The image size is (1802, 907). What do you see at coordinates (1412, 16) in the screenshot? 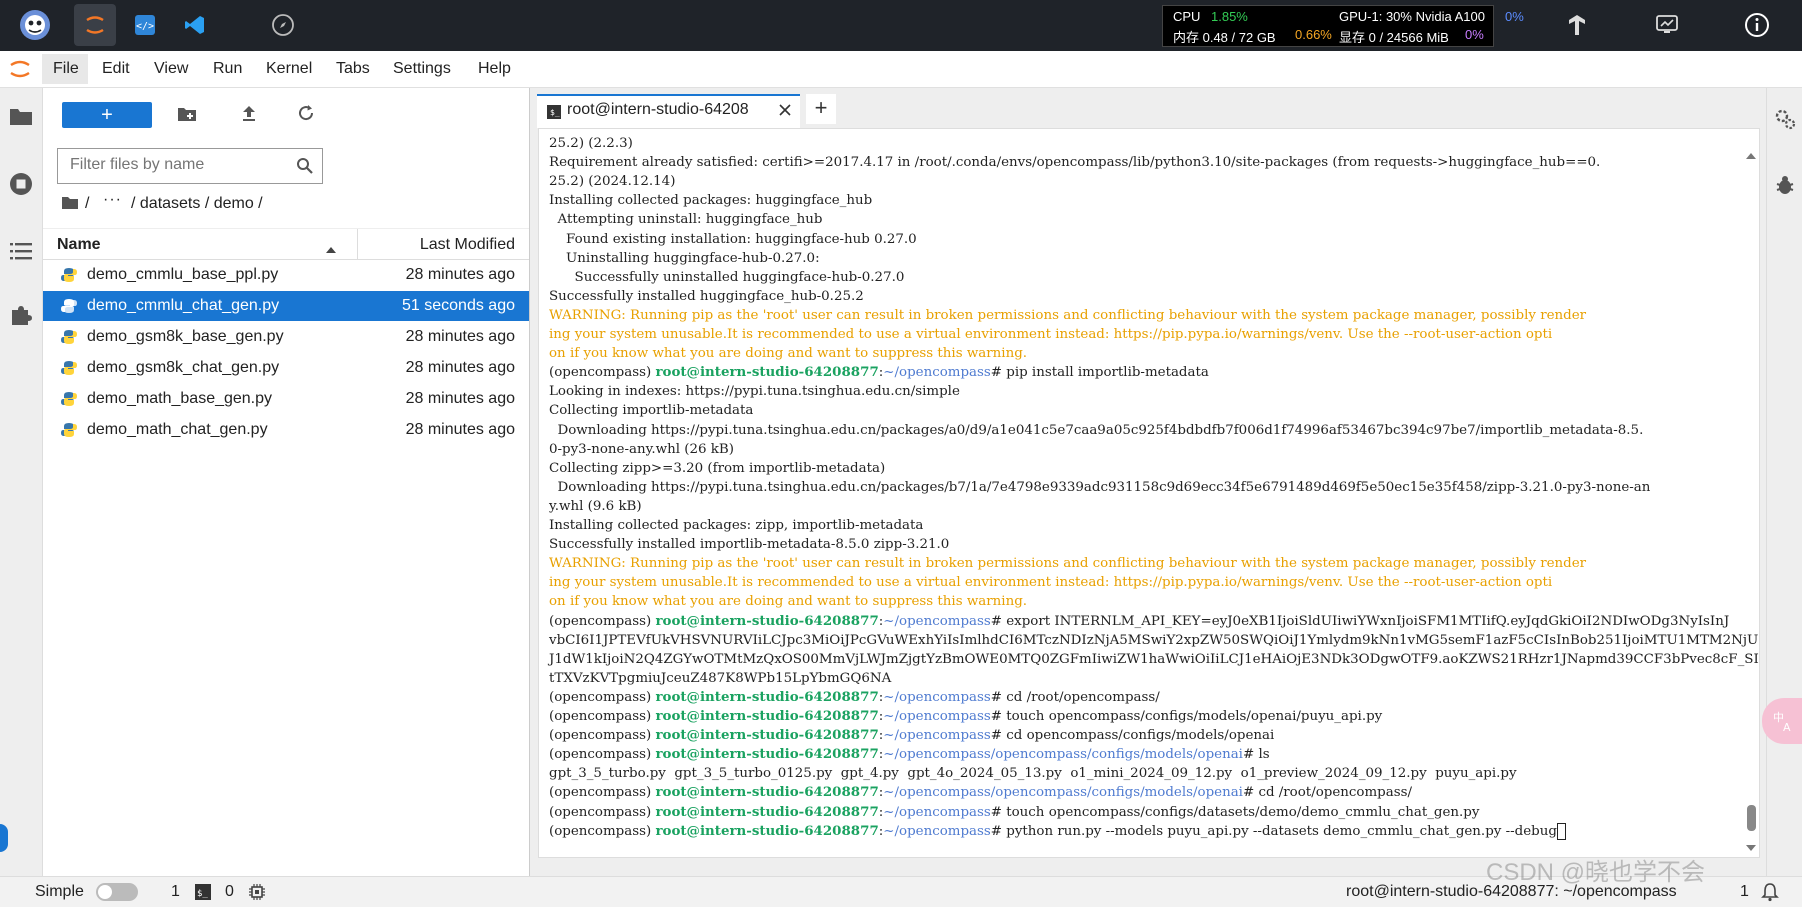
I see `gpu-label: GPU-1: 30% Nvidia A100` at bounding box center [1412, 16].